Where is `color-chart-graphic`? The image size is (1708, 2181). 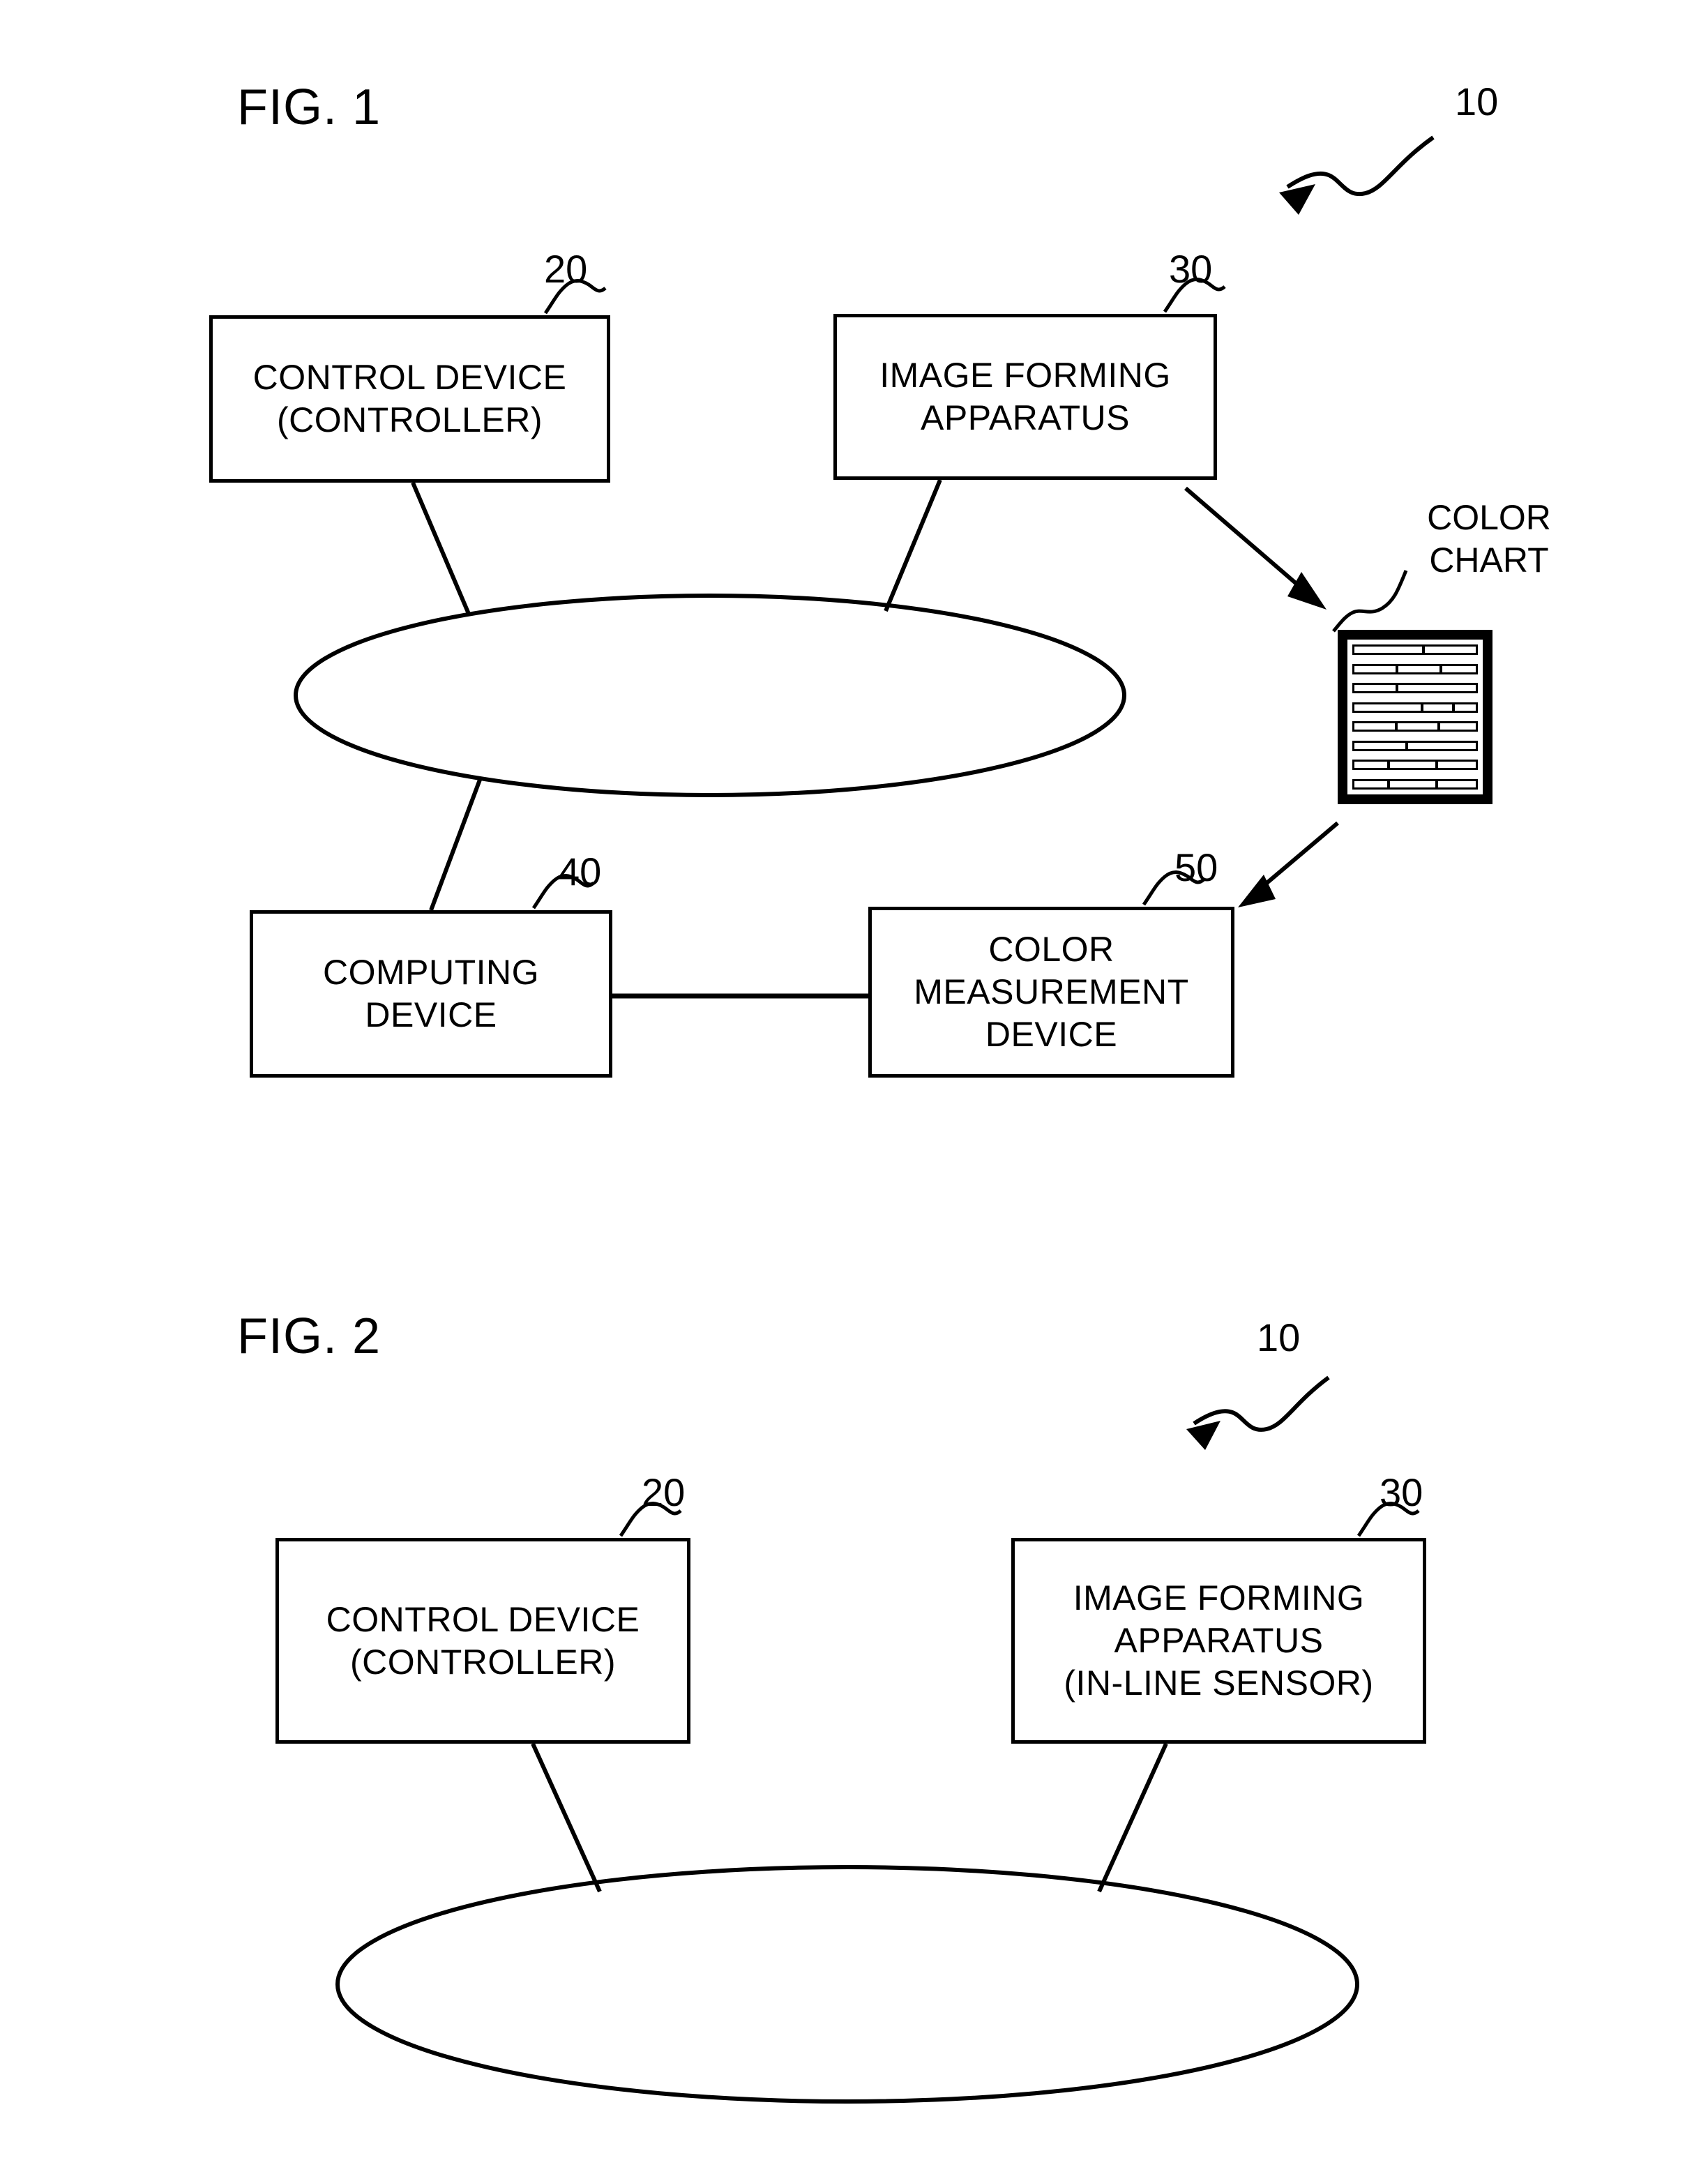
color-chart-graphic is located at coordinates (1415, 717).